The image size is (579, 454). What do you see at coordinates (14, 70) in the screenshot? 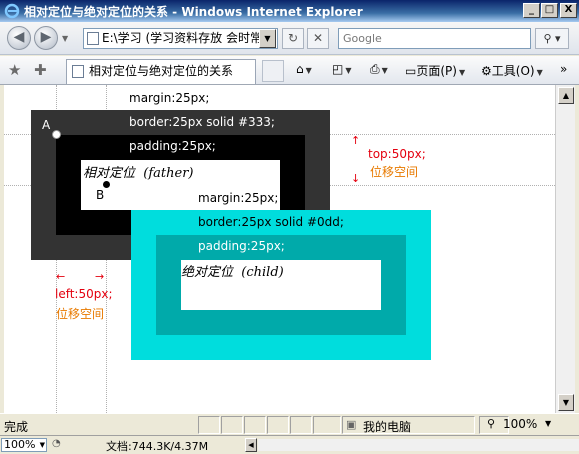
I see `favorites-star-icon: ★` at bounding box center [14, 70].